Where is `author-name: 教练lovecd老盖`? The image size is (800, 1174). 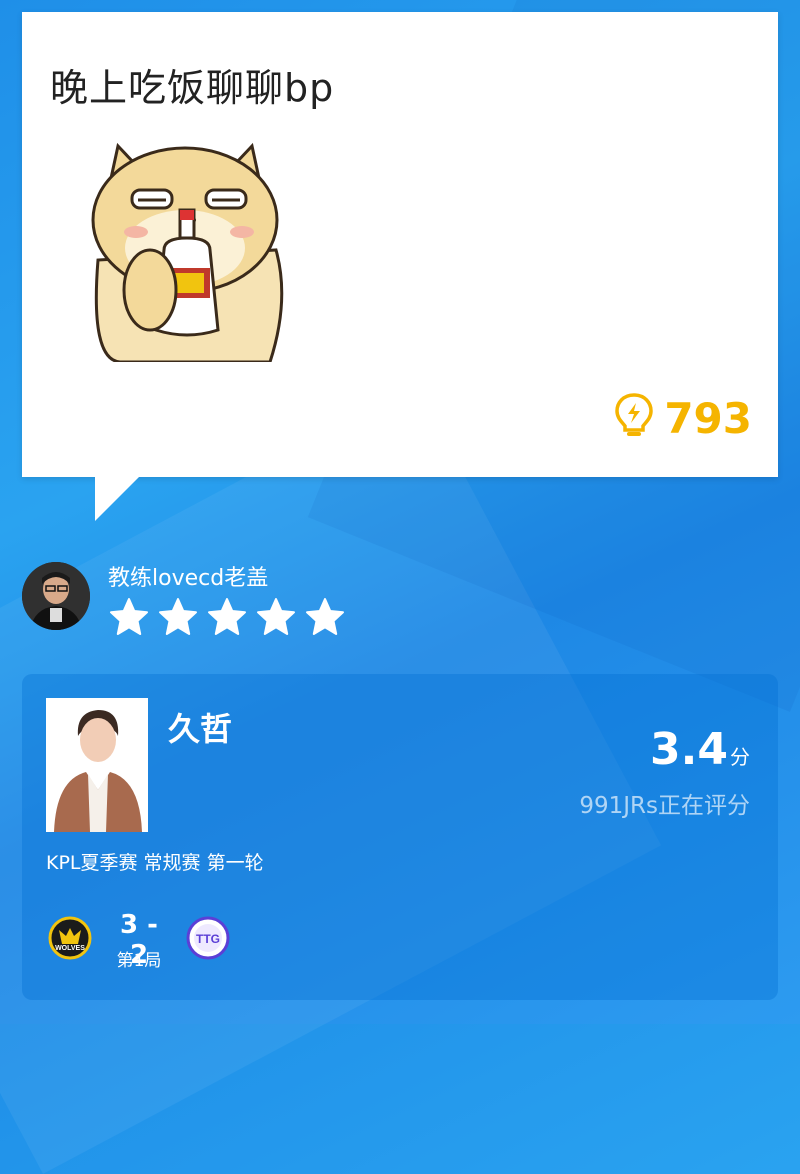 author-name: 教练lovecd老盖 is located at coordinates (188, 576).